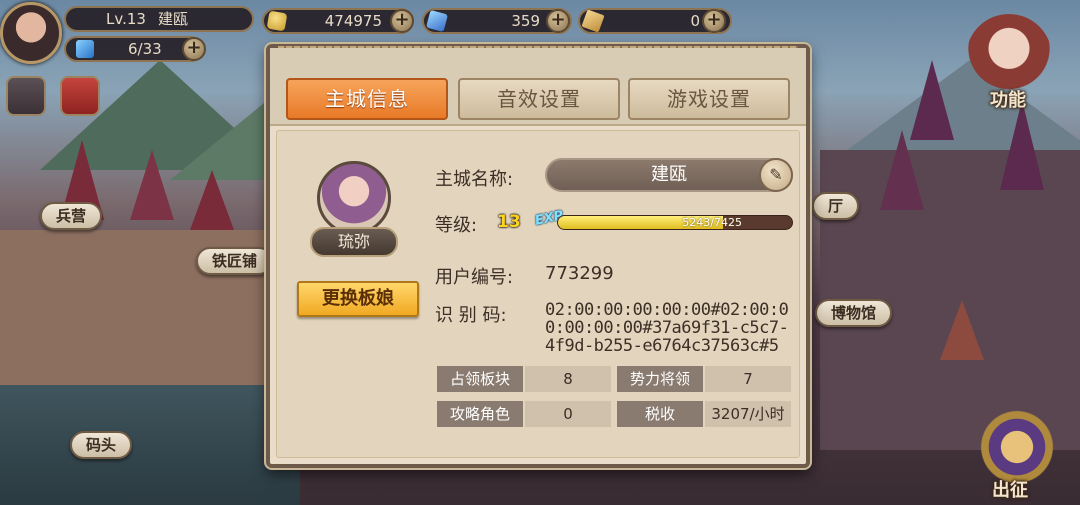 This screenshot has height=505, width=1080. I want to click on add-gem-button: +, so click(558, 21).